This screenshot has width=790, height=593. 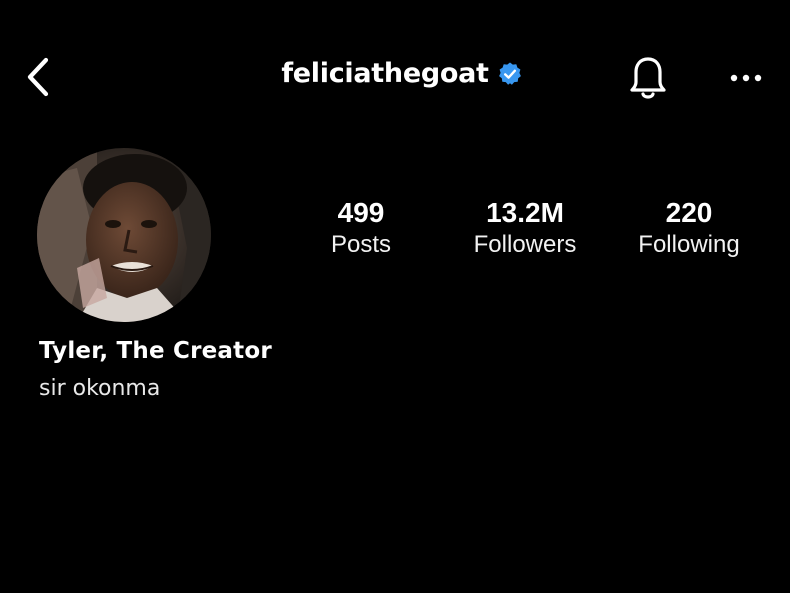 I want to click on profile-stats: 499 Posts 13.2M Followers 220 Following, so click(x=395, y=236).